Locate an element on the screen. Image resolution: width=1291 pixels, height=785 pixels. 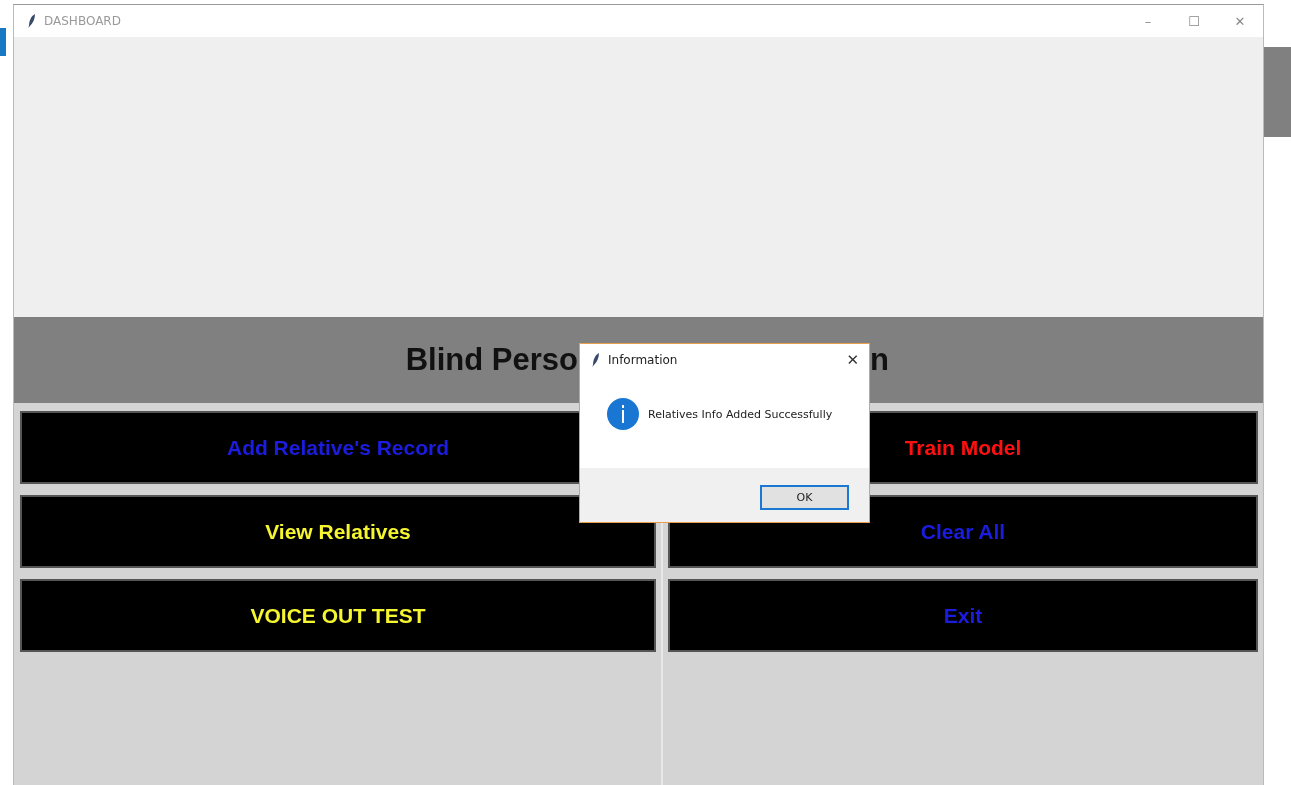
menu-button: VOICE OUT TEST is located at coordinates (338, 615).